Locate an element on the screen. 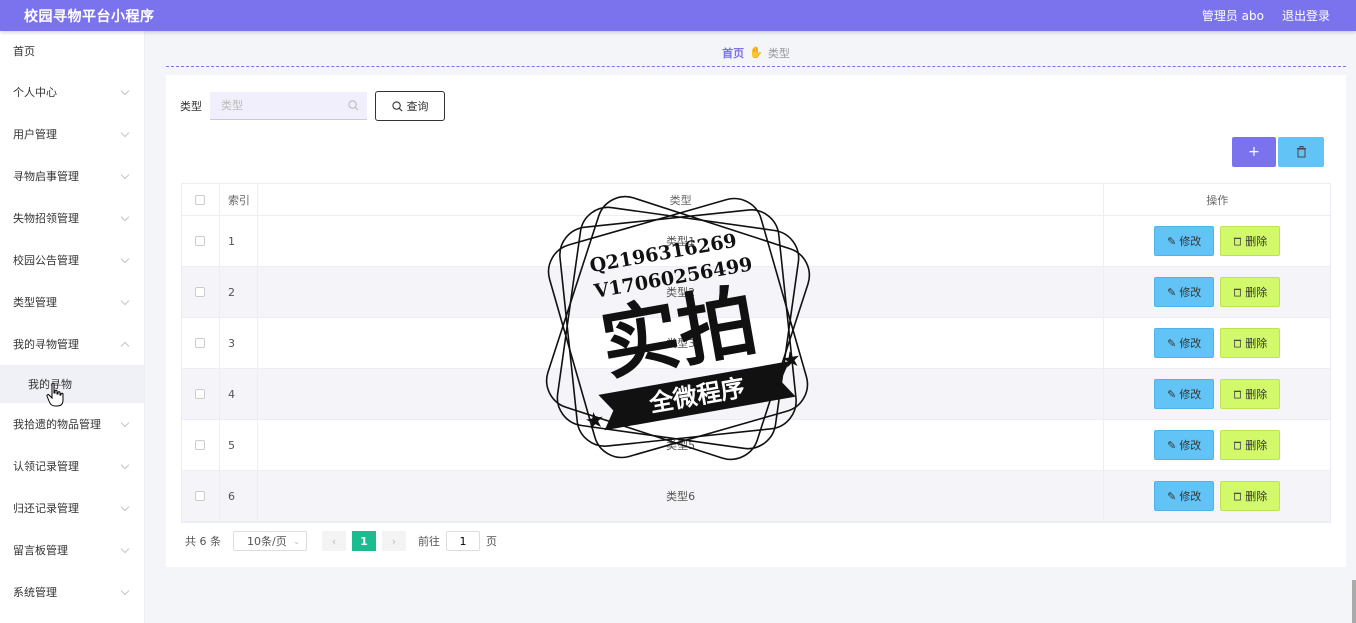  search-input is located at coordinates (281, 105).